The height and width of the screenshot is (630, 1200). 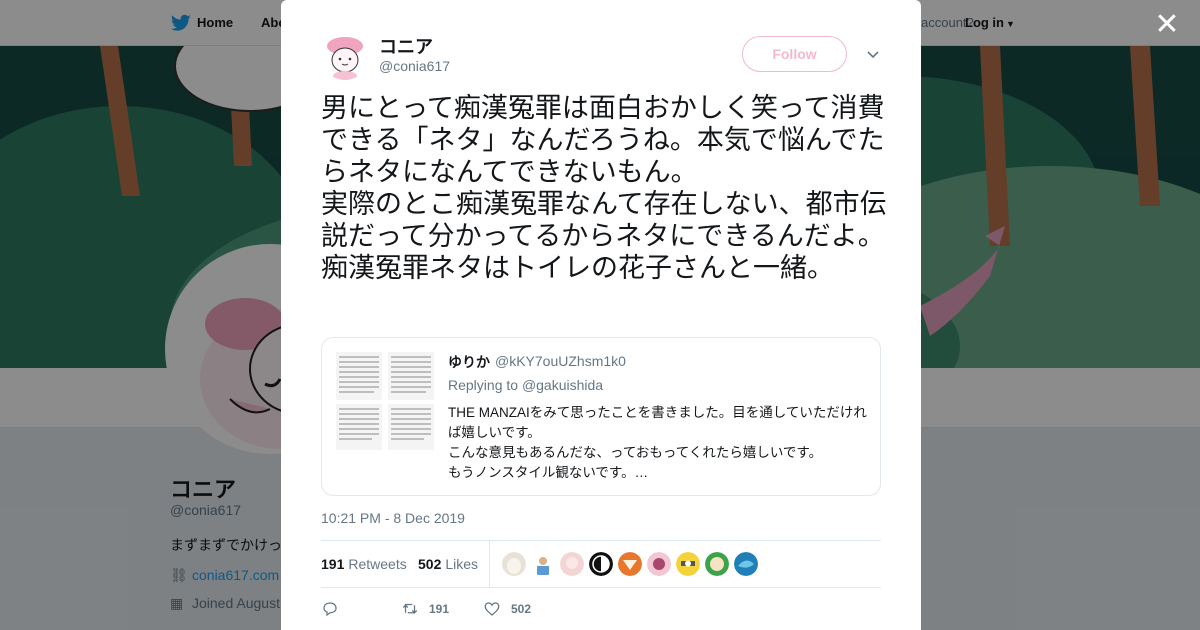 I want to click on author-name: コニア, so click(x=406, y=46).